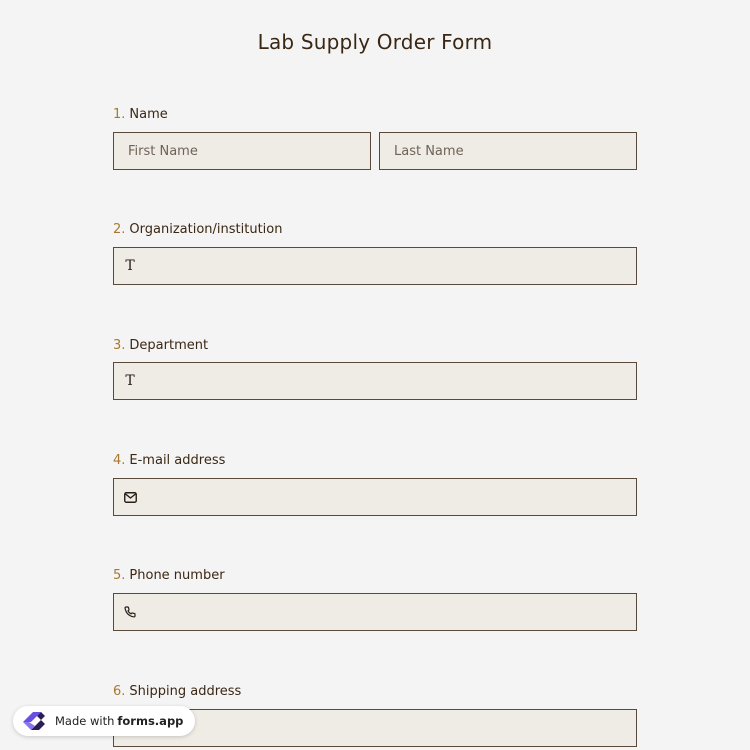 The height and width of the screenshot is (750, 750). I want to click on badge-brand: forms.app, so click(150, 721).